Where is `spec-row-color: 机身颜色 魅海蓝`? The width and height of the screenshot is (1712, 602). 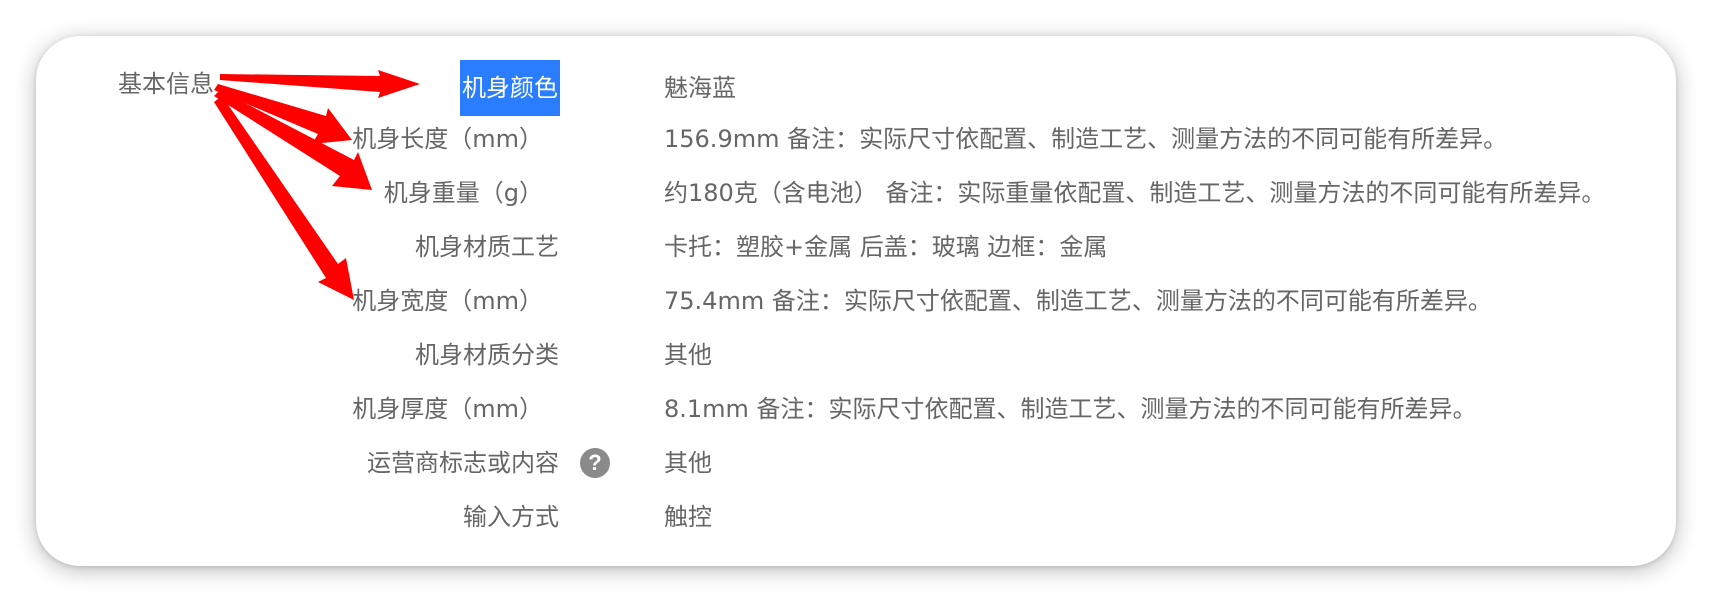
spec-row-color: 机身颜色 魅海蓝 is located at coordinates (856, 88).